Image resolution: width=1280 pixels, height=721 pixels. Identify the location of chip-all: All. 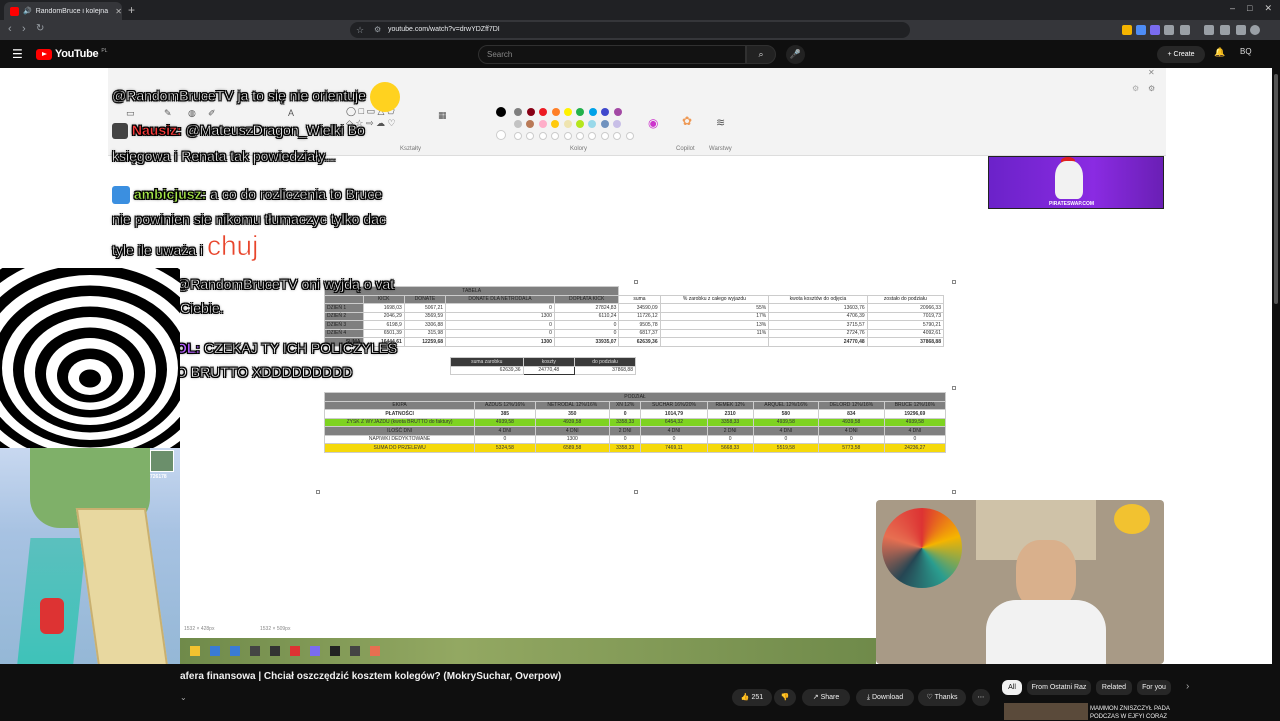
(1012, 687).